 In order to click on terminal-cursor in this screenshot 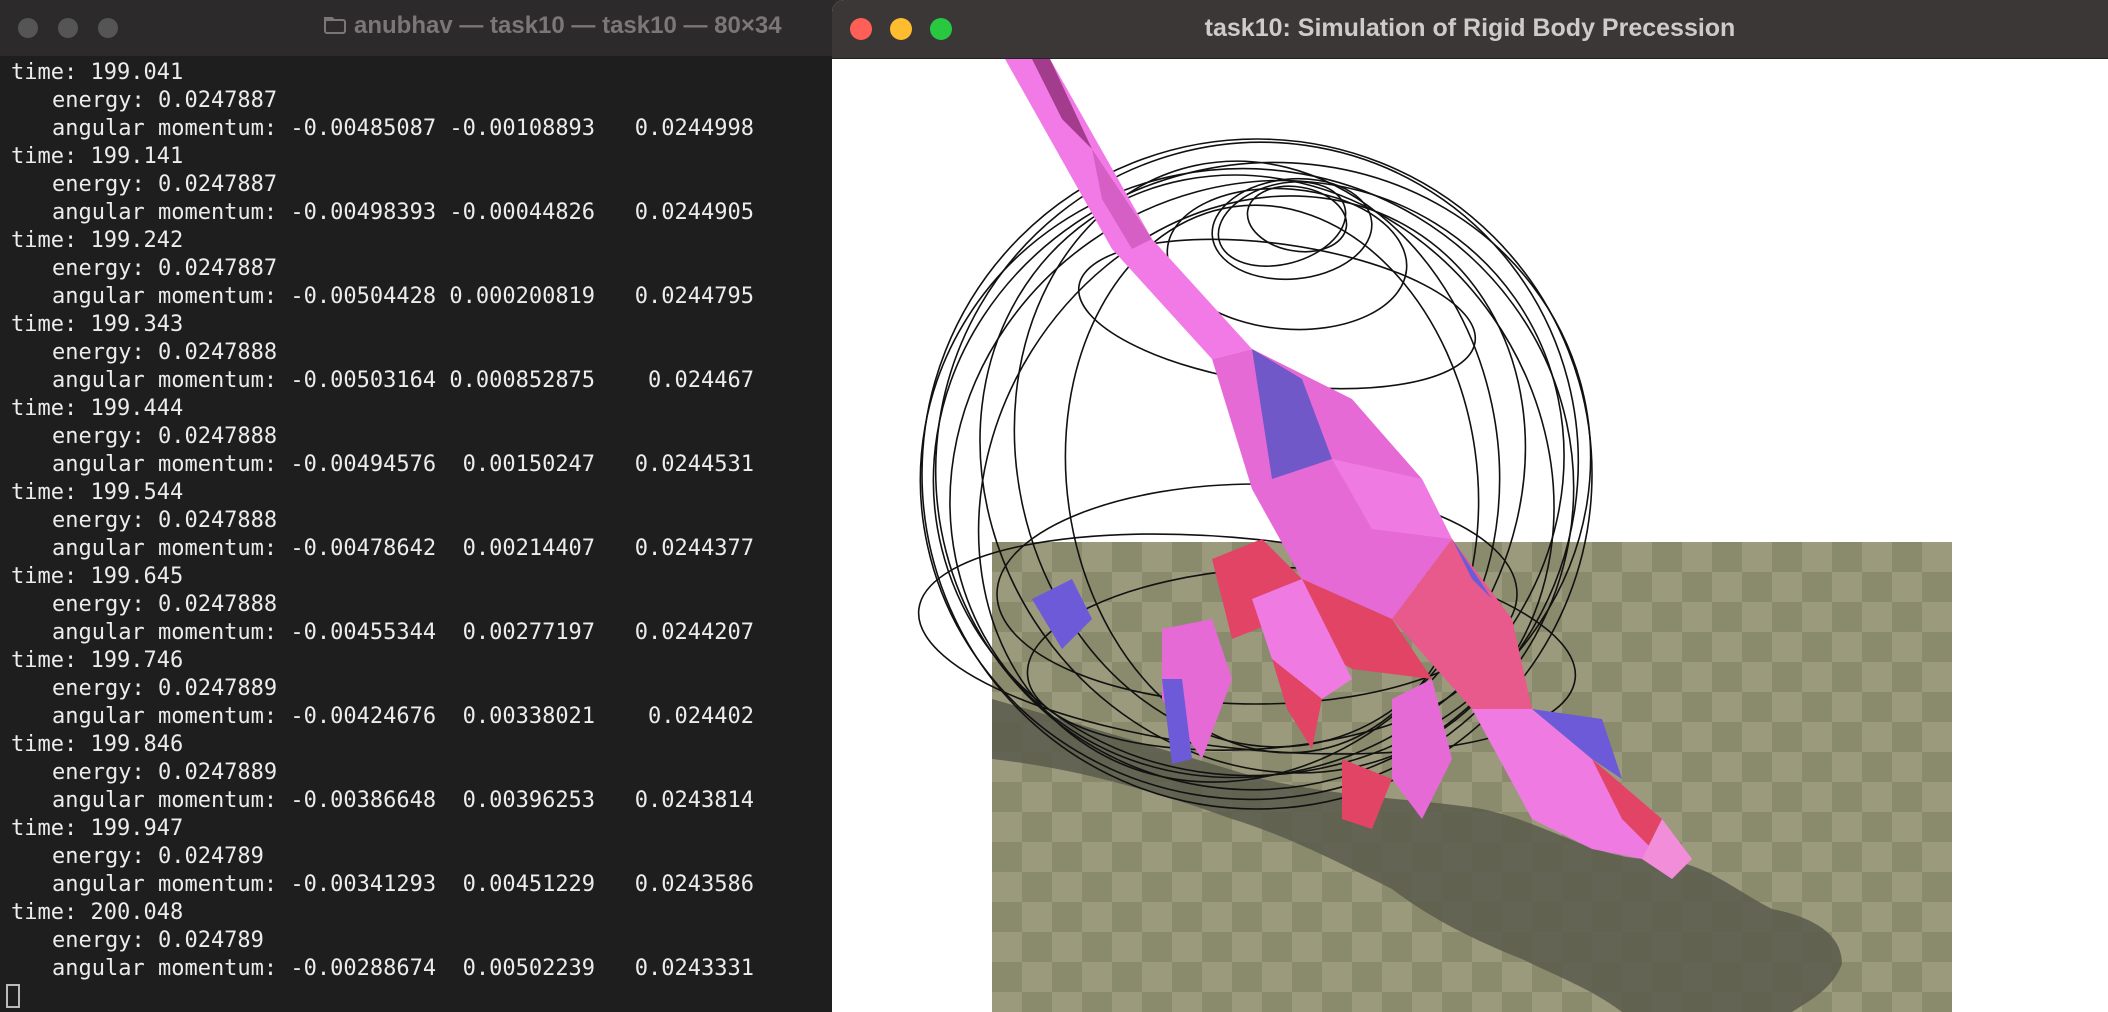, I will do `click(13, 996)`.